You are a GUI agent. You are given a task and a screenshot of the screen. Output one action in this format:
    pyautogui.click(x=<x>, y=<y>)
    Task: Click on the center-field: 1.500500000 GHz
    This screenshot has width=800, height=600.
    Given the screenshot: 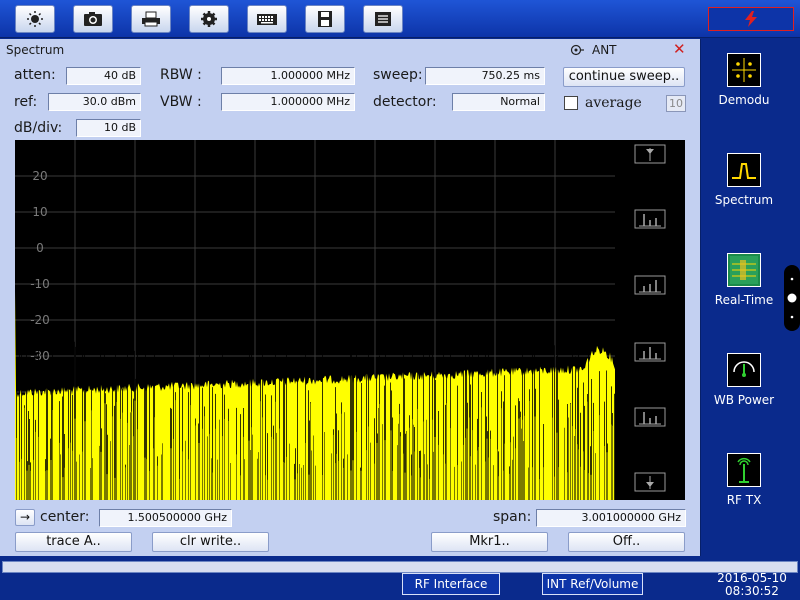 What is the action you would take?
    pyautogui.click(x=165, y=518)
    